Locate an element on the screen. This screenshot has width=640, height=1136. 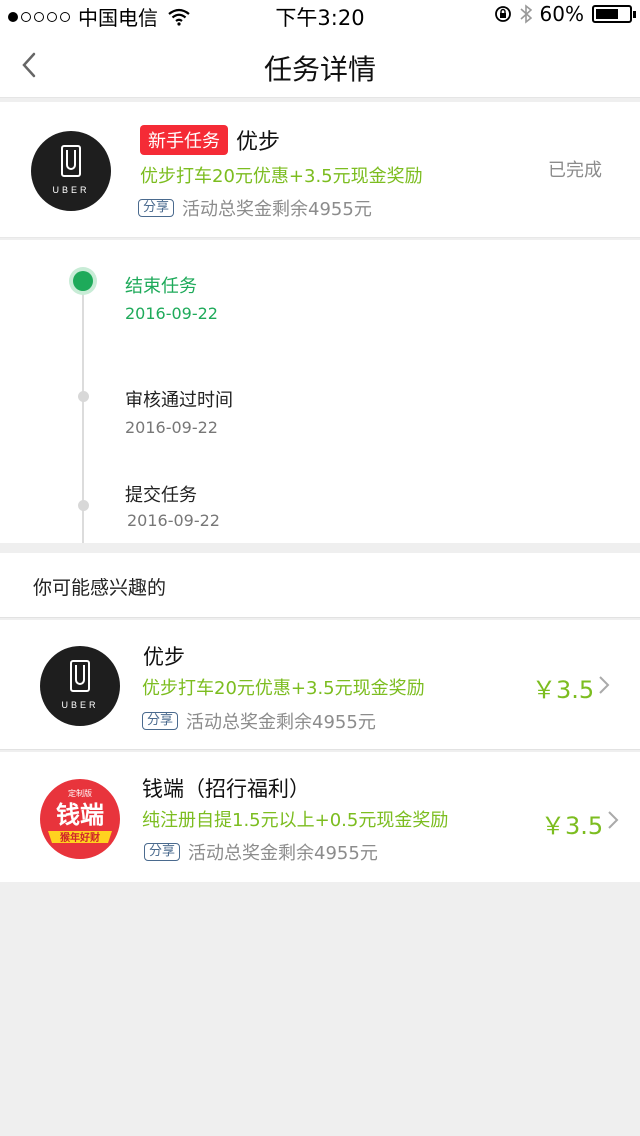
task-name: 优步 is located at coordinates (258, 142).